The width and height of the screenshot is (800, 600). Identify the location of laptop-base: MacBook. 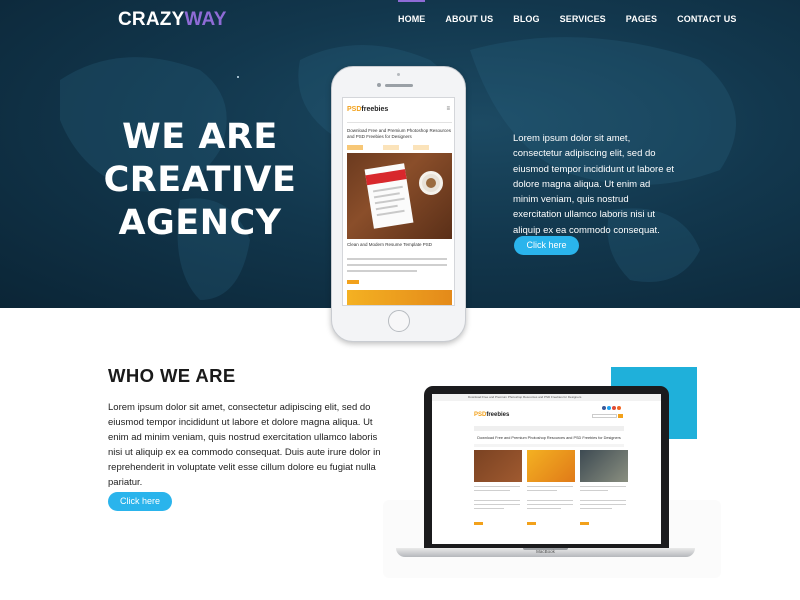
(545, 552).